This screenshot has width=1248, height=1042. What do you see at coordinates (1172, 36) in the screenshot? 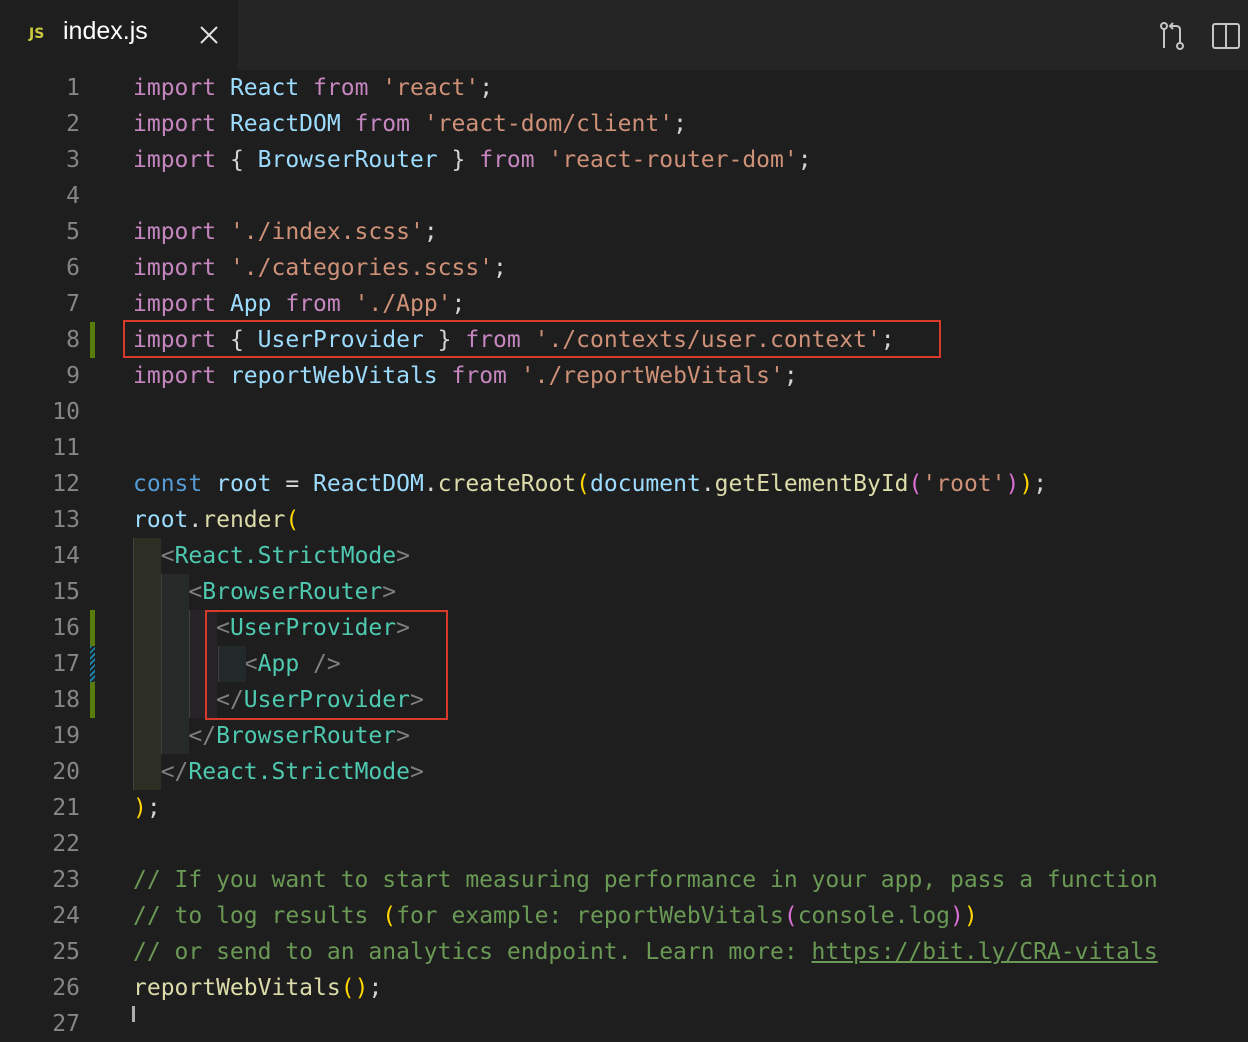
I see `open-changes-icon` at bounding box center [1172, 36].